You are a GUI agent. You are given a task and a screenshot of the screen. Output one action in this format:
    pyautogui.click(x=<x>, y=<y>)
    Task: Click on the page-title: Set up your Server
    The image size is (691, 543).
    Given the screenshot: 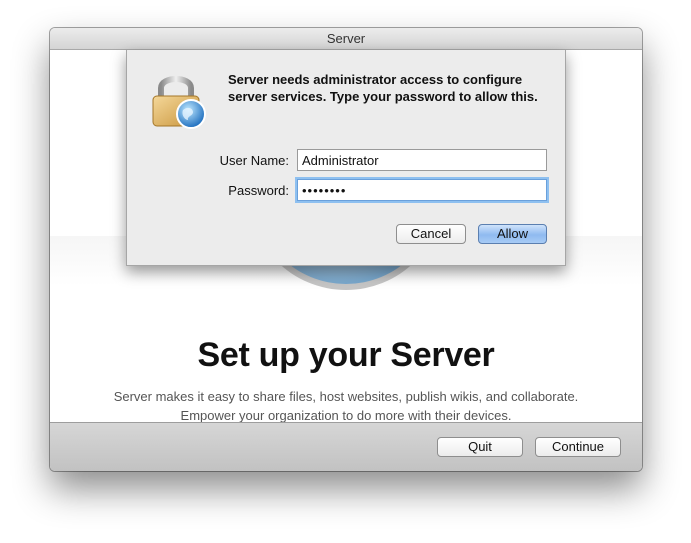 What is the action you would take?
    pyautogui.click(x=346, y=355)
    